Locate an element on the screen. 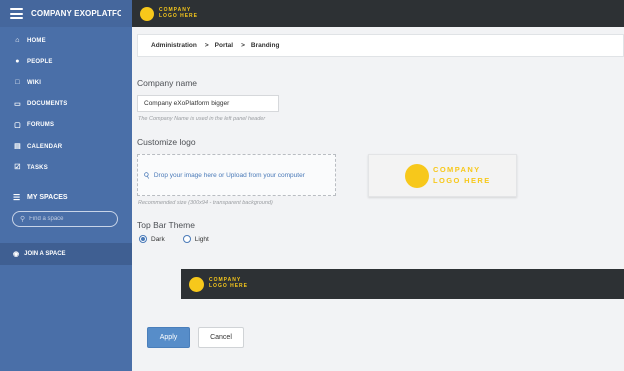 This screenshot has height=371, width=624. sidebar-item-documents: ▭ DOCUMENTS is located at coordinates (66, 104).